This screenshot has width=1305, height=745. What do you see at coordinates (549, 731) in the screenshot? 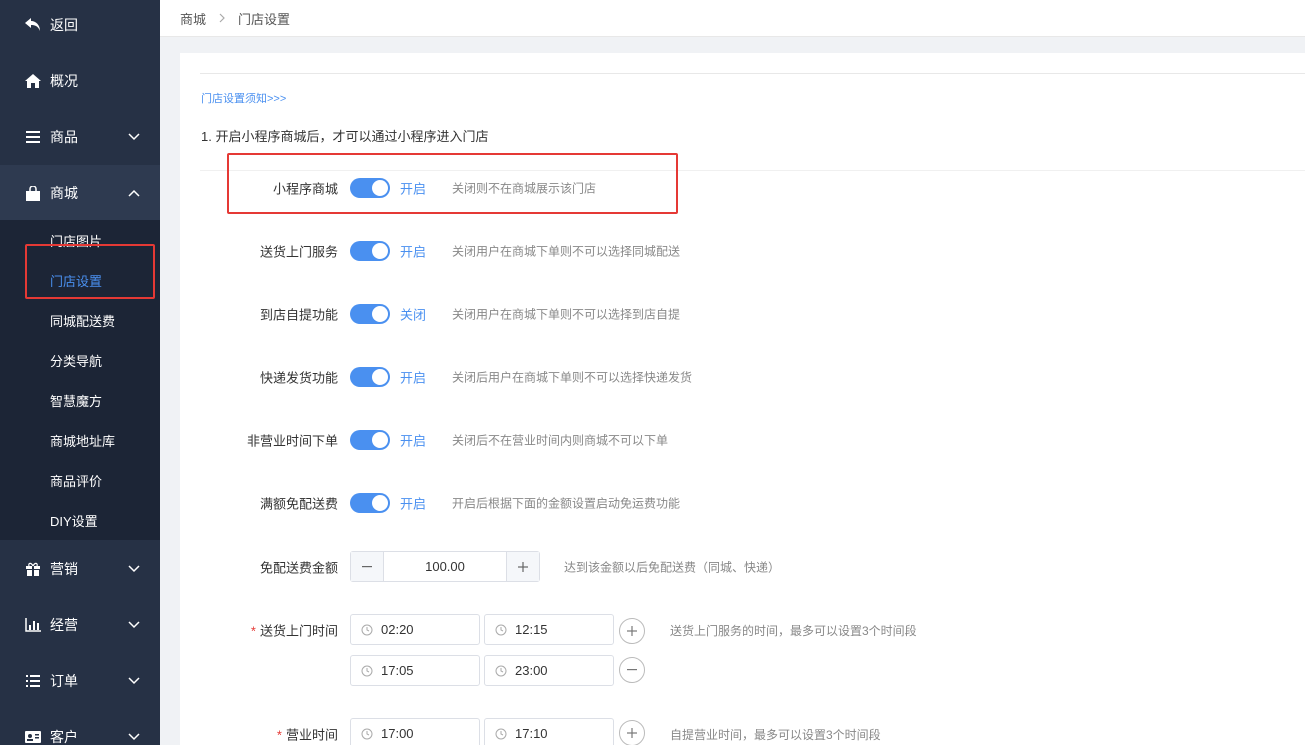
I see `business-time-end-1: 17:10` at bounding box center [549, 731].